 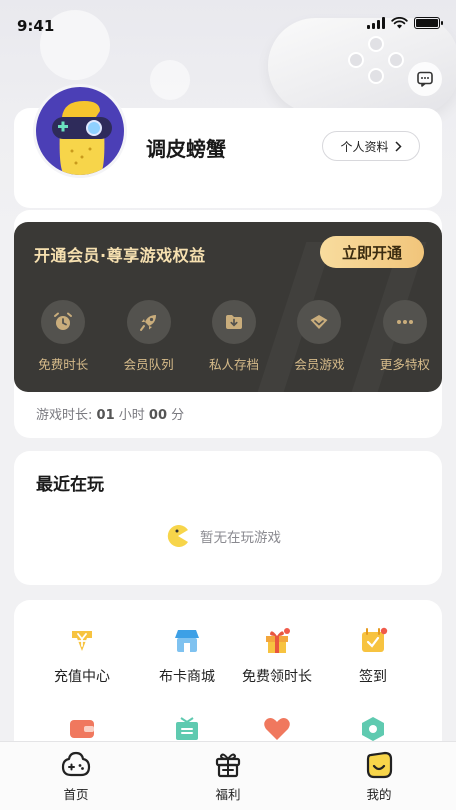 I want to click on service-store: 布卡商城, so click(x=187, y=656).